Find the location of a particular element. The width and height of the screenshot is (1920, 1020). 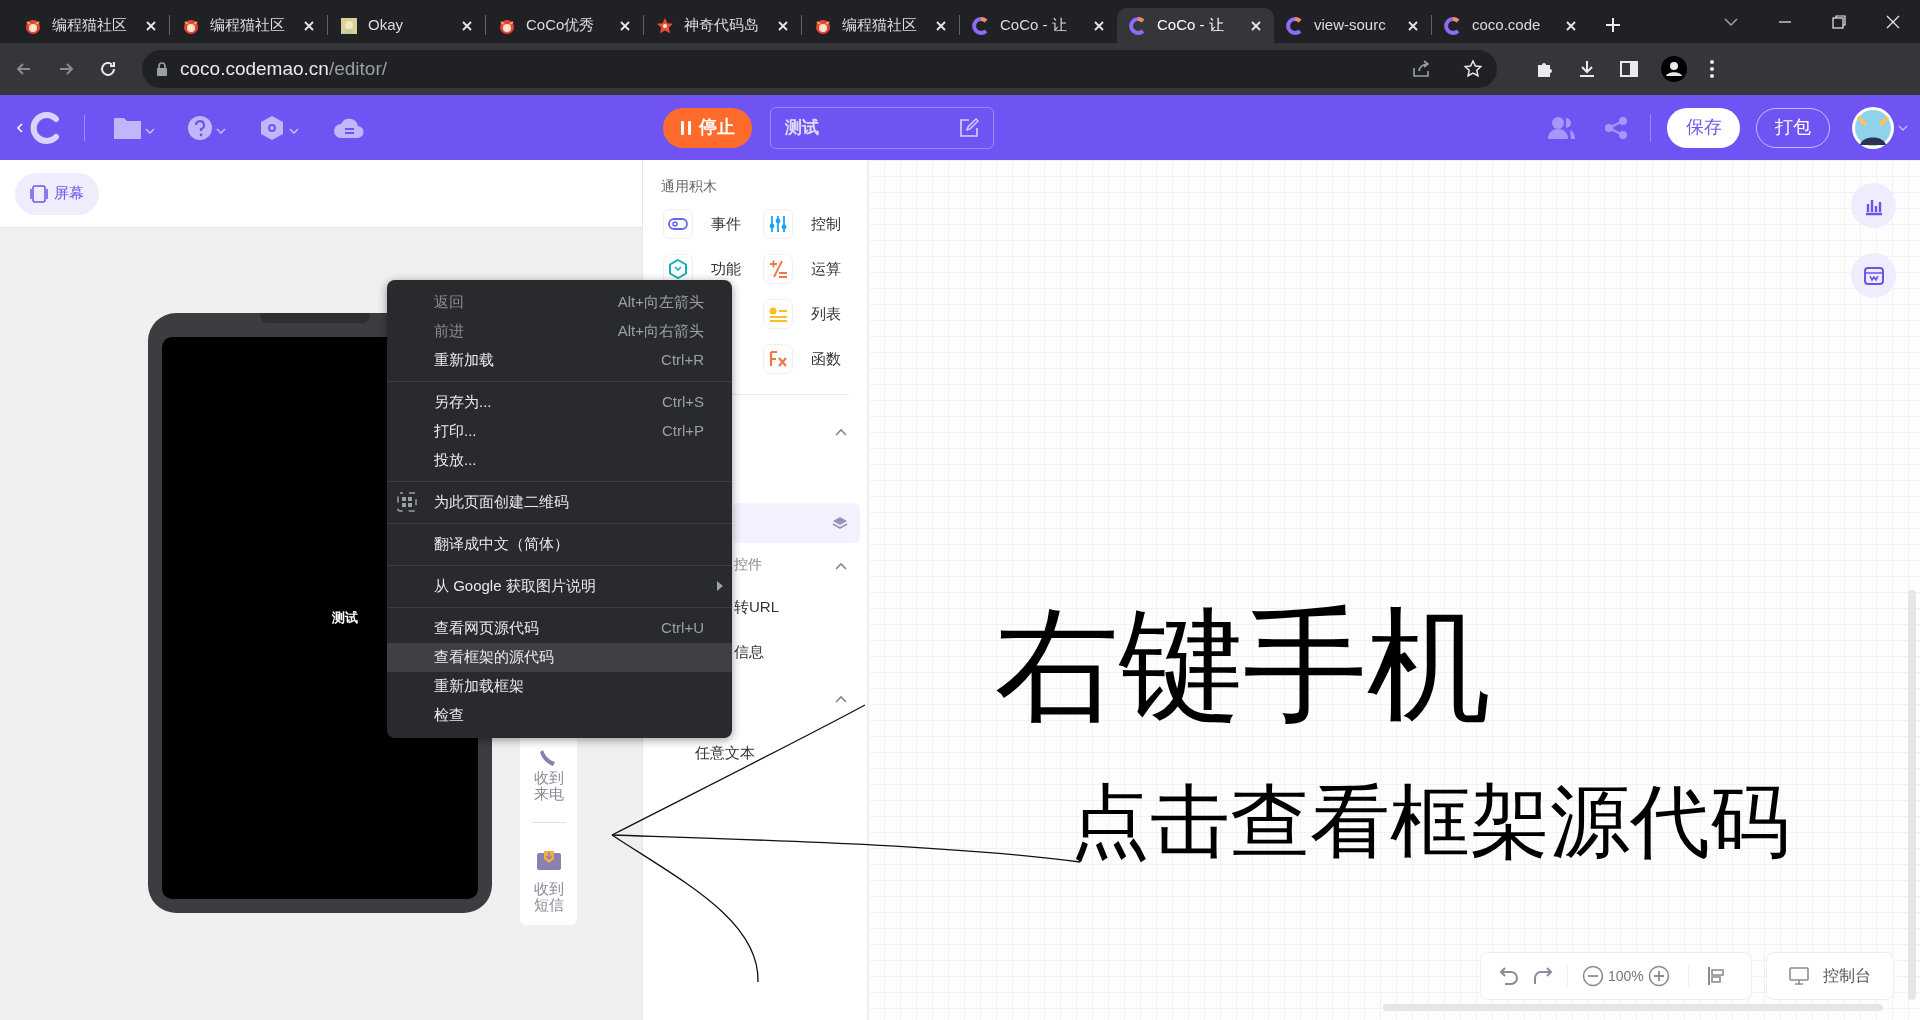

browser-tab: CoCo - 让 is located at coordinates (1195, 25).